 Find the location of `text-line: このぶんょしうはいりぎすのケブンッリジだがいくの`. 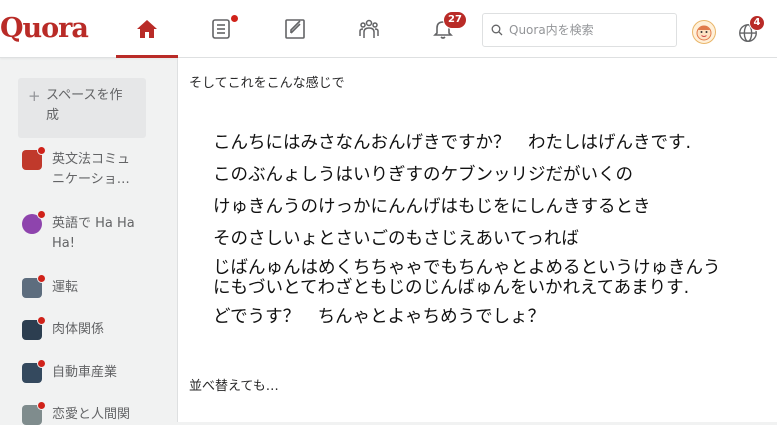

text-line: このぶんょしうはいりぎすのケブンッリジだがいくの is located at coordinates (423, 175).